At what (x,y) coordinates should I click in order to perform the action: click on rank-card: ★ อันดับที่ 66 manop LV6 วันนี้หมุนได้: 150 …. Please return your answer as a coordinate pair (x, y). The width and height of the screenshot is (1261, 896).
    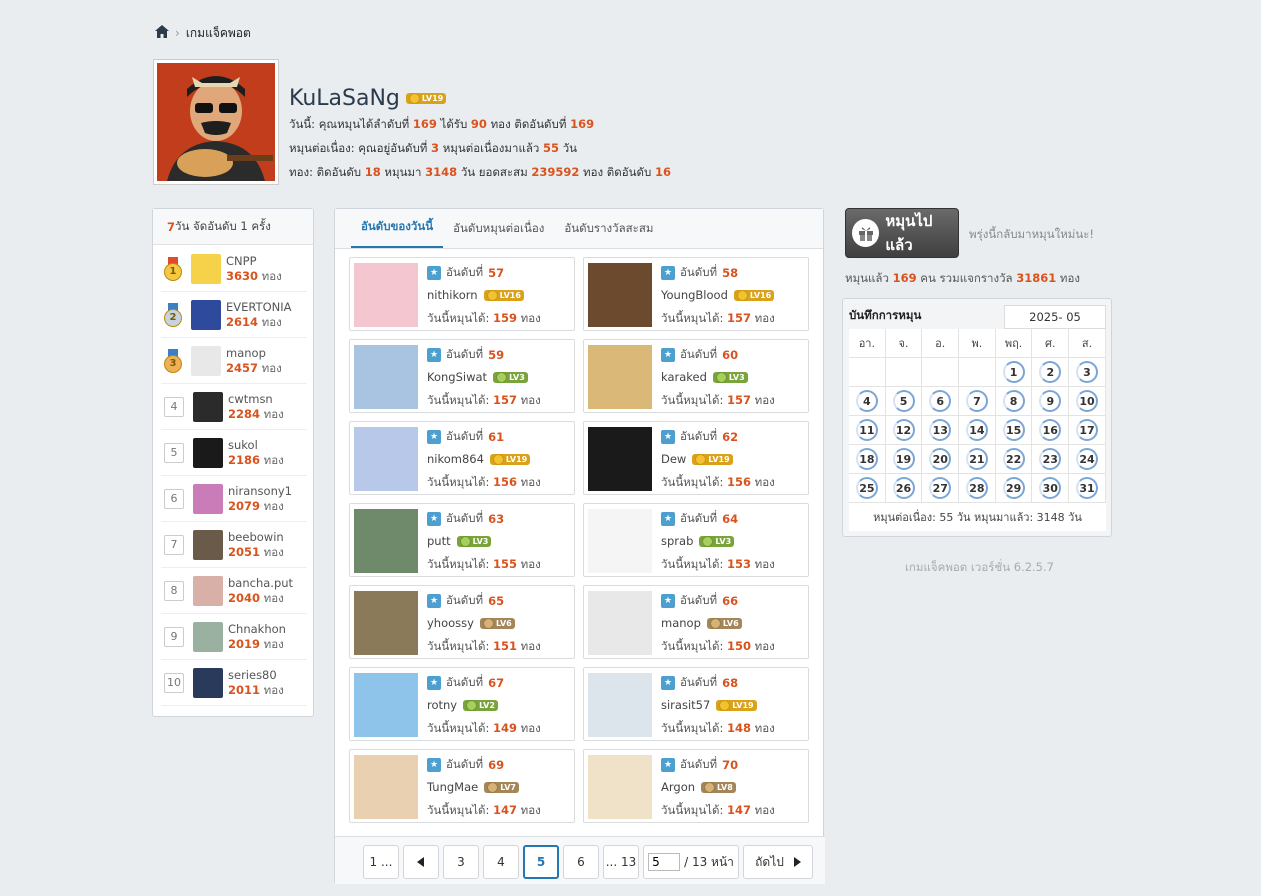
    Looking at the image, I should click on (696, 622).